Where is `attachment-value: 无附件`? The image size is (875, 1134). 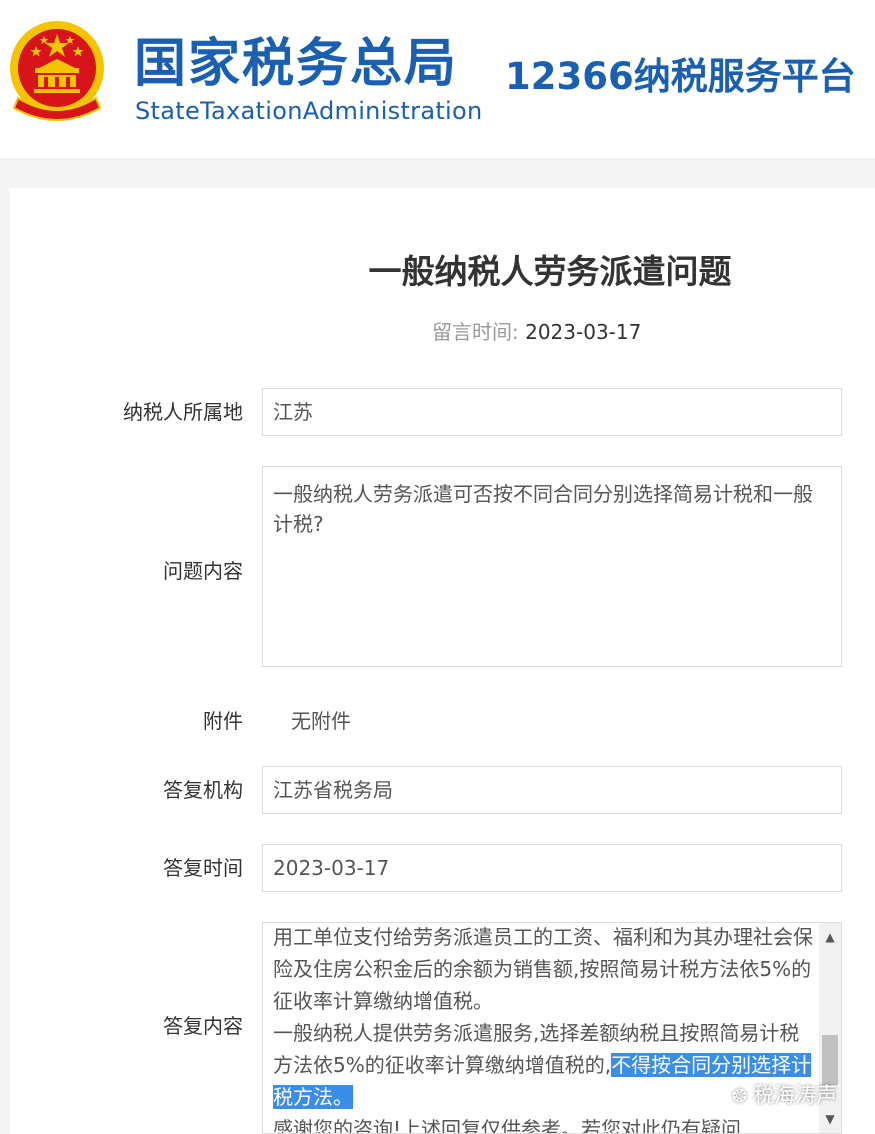
attachment-value: 无附件 is located at coordinates (321, 721).